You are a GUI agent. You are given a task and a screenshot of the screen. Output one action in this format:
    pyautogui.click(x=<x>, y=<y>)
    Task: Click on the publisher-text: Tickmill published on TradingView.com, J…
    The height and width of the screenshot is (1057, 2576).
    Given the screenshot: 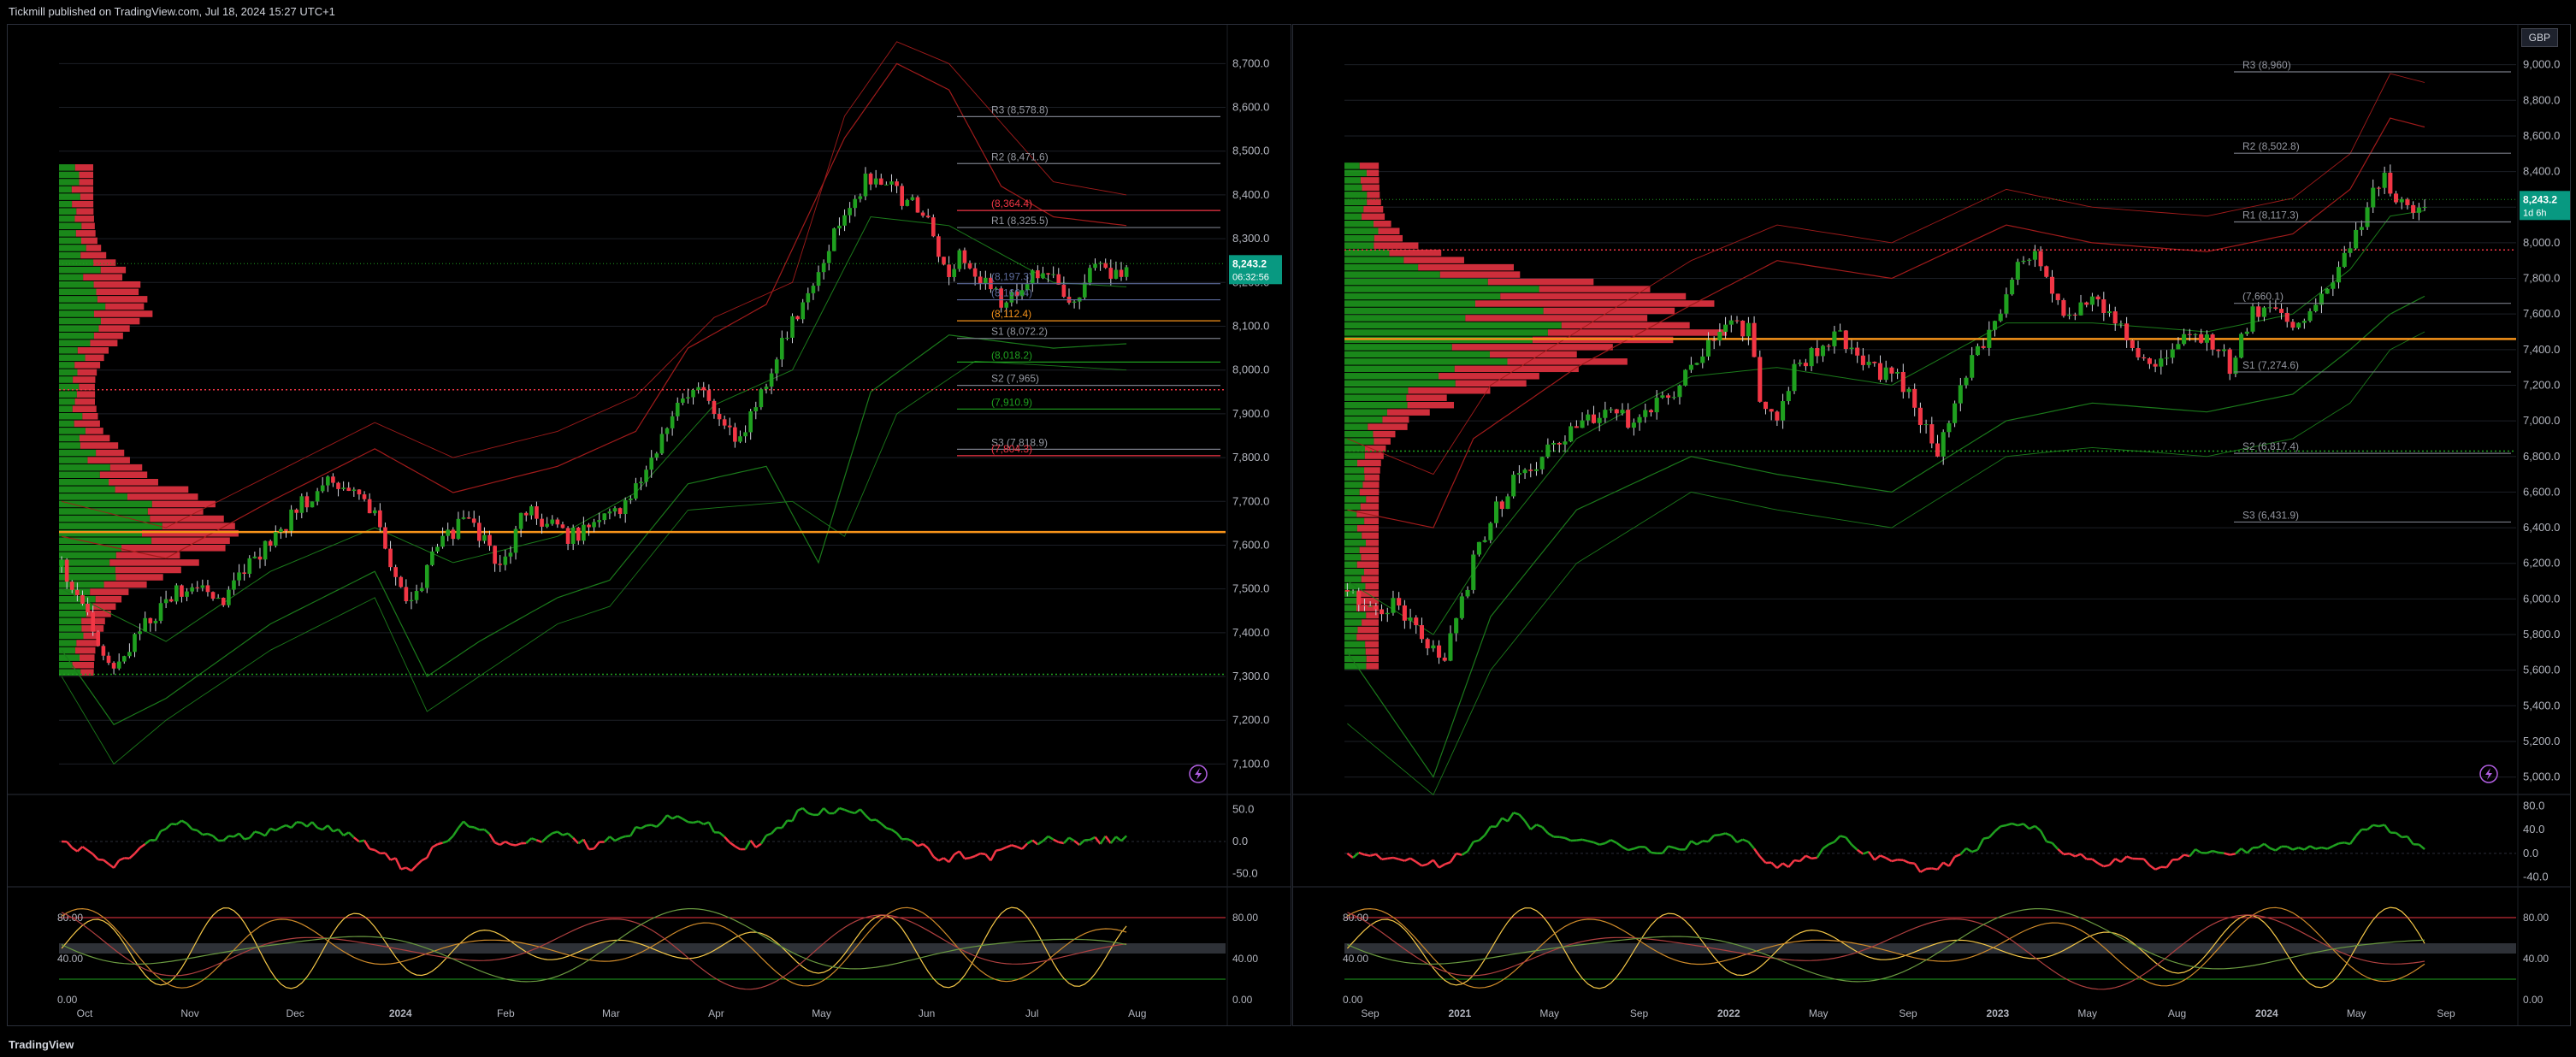 What is the action you would take?
    pyautogui.click(x=172, y=12)
    